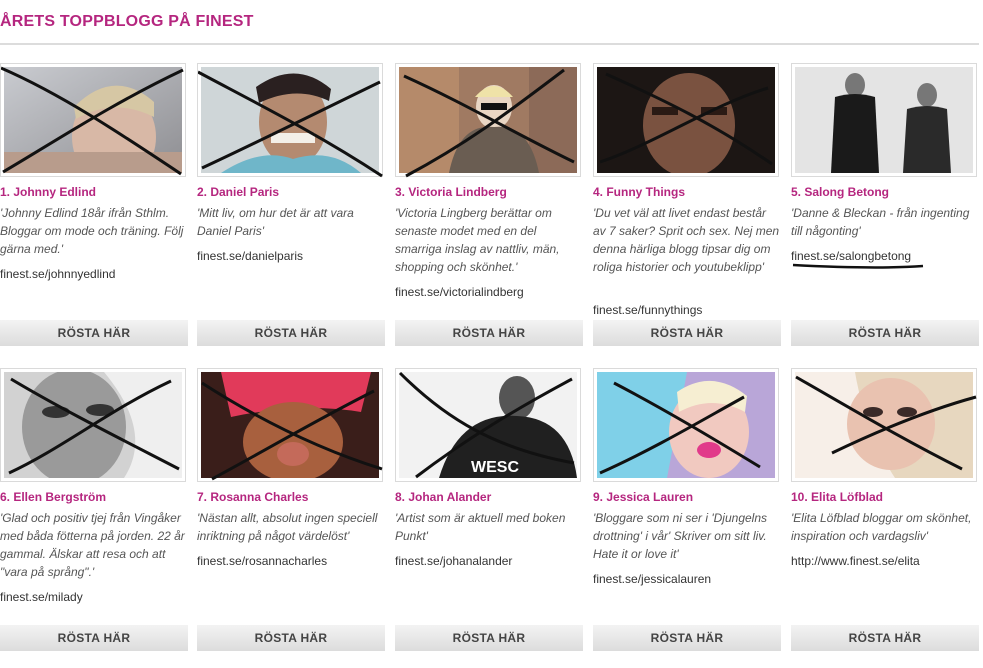 The width and height of the screenshot is (983, 668). Describe the element at coordinates (480, 527) in the screenshot. I see `blog-description: 'Artist som är aktuell med boken Punkt'` at that location.